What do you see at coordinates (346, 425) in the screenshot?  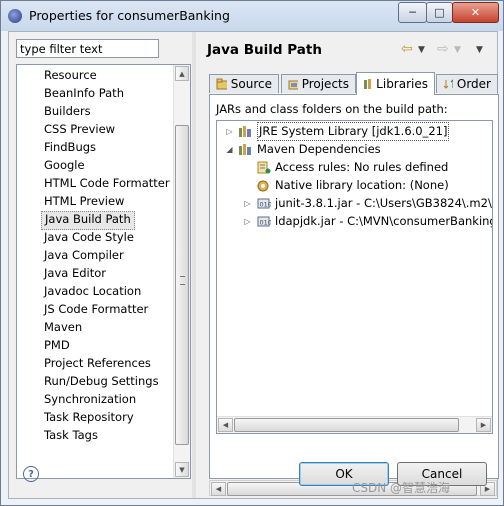 I see `tree-hscroll-thumb` at bounding box center [346, 425].